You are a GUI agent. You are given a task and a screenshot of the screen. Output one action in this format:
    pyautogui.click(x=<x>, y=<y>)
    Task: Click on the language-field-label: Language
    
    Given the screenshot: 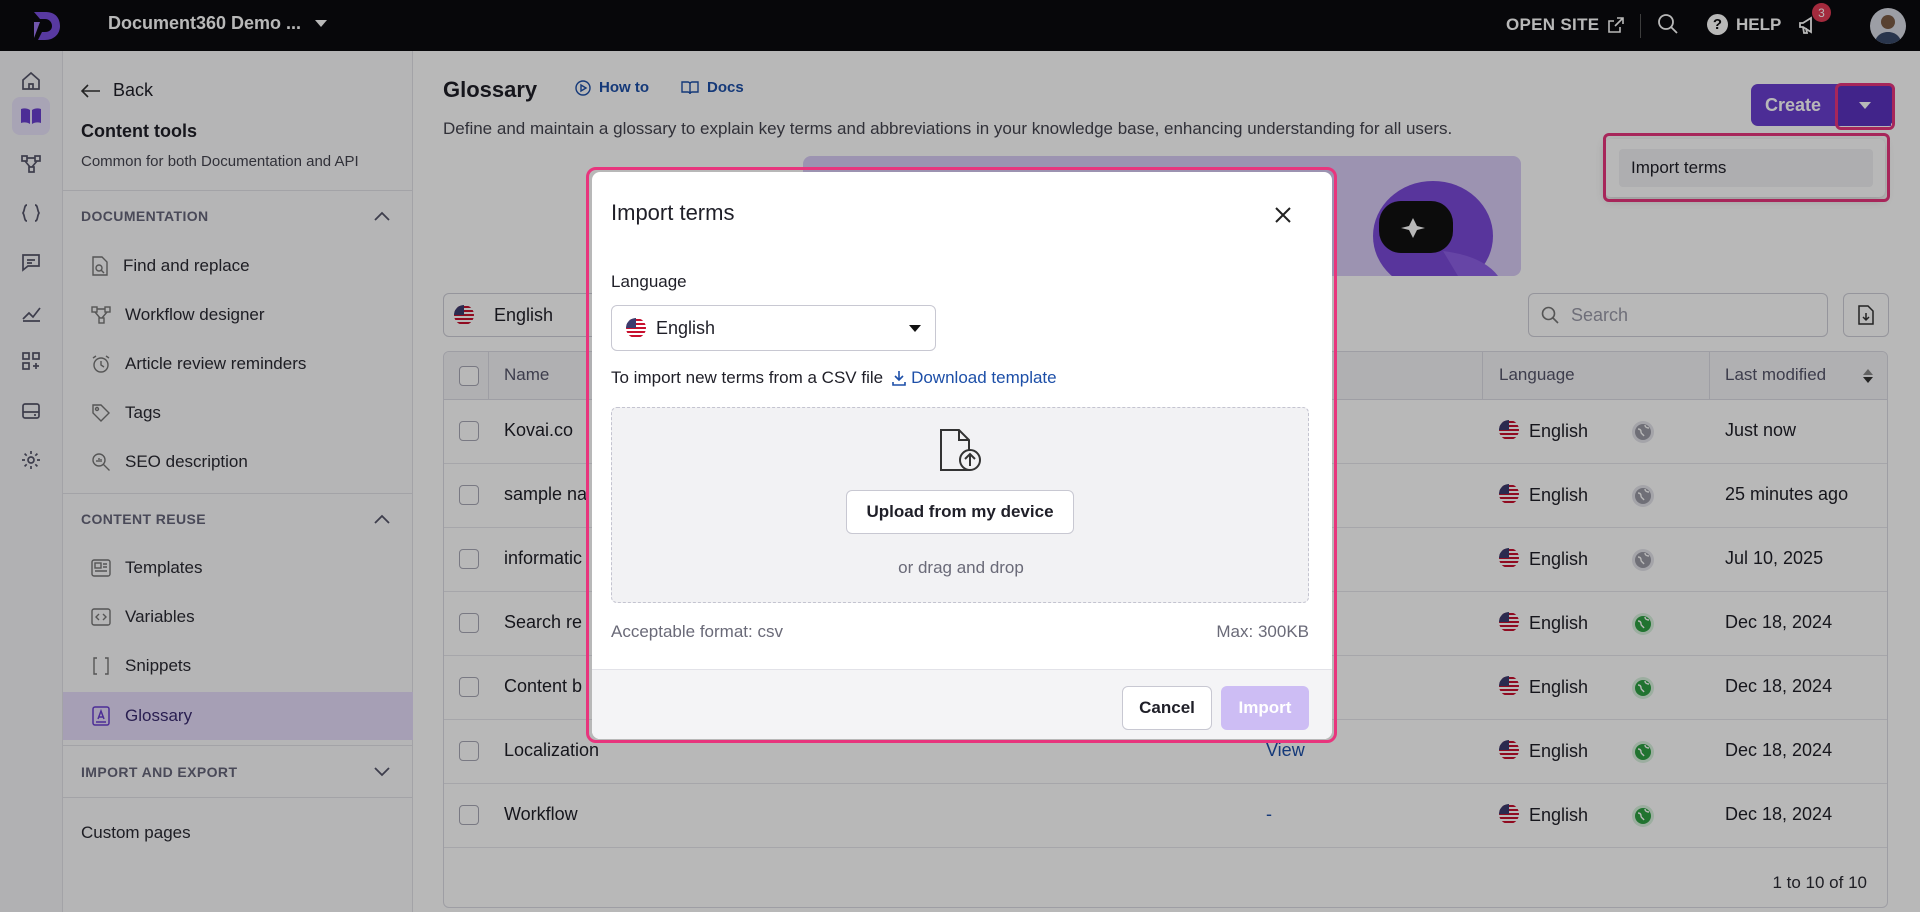 What is the action you would take?
    pyautogui.click(x=649, y=281)
    